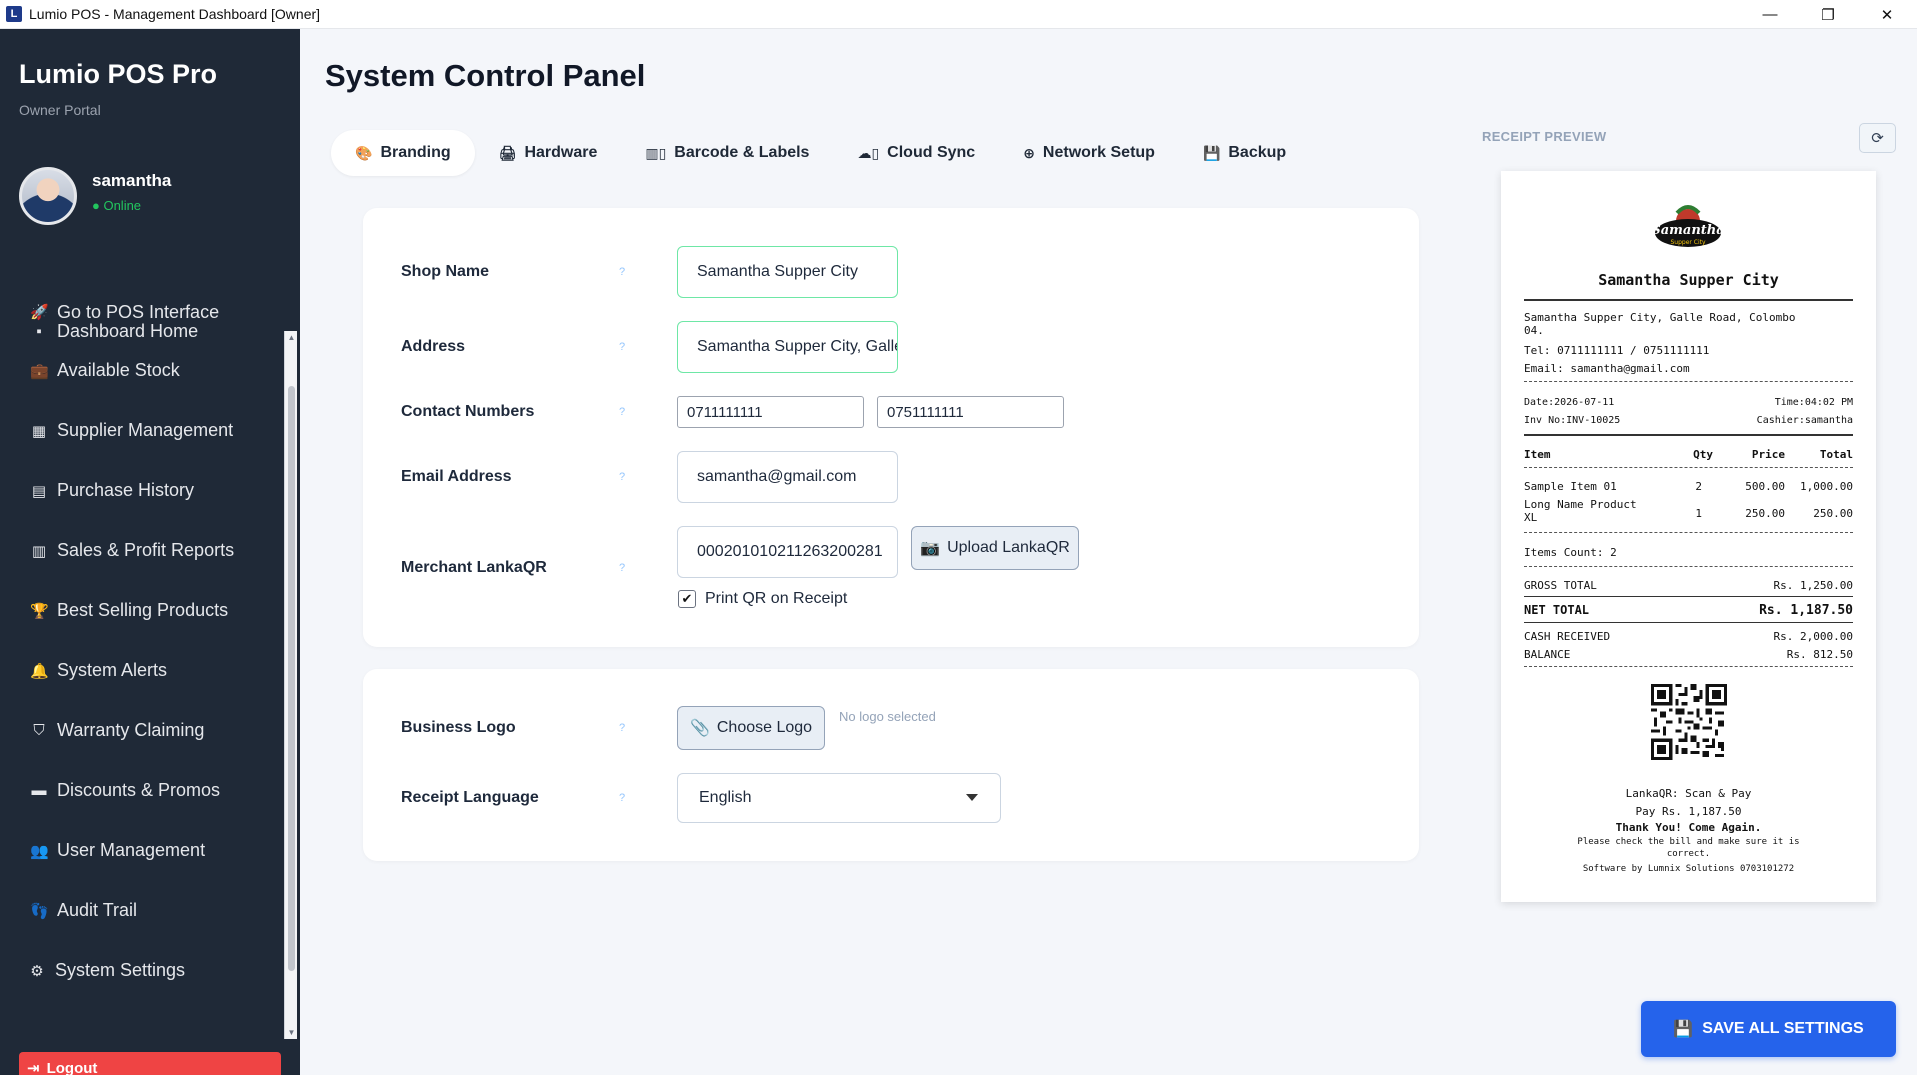 This screenshot has width=1917, height=1075. What do you see at coordinates (468, 411) in the screenshot?
I see `contact-numbers-label: Contact Numbers` at bounding box center [468, 411].